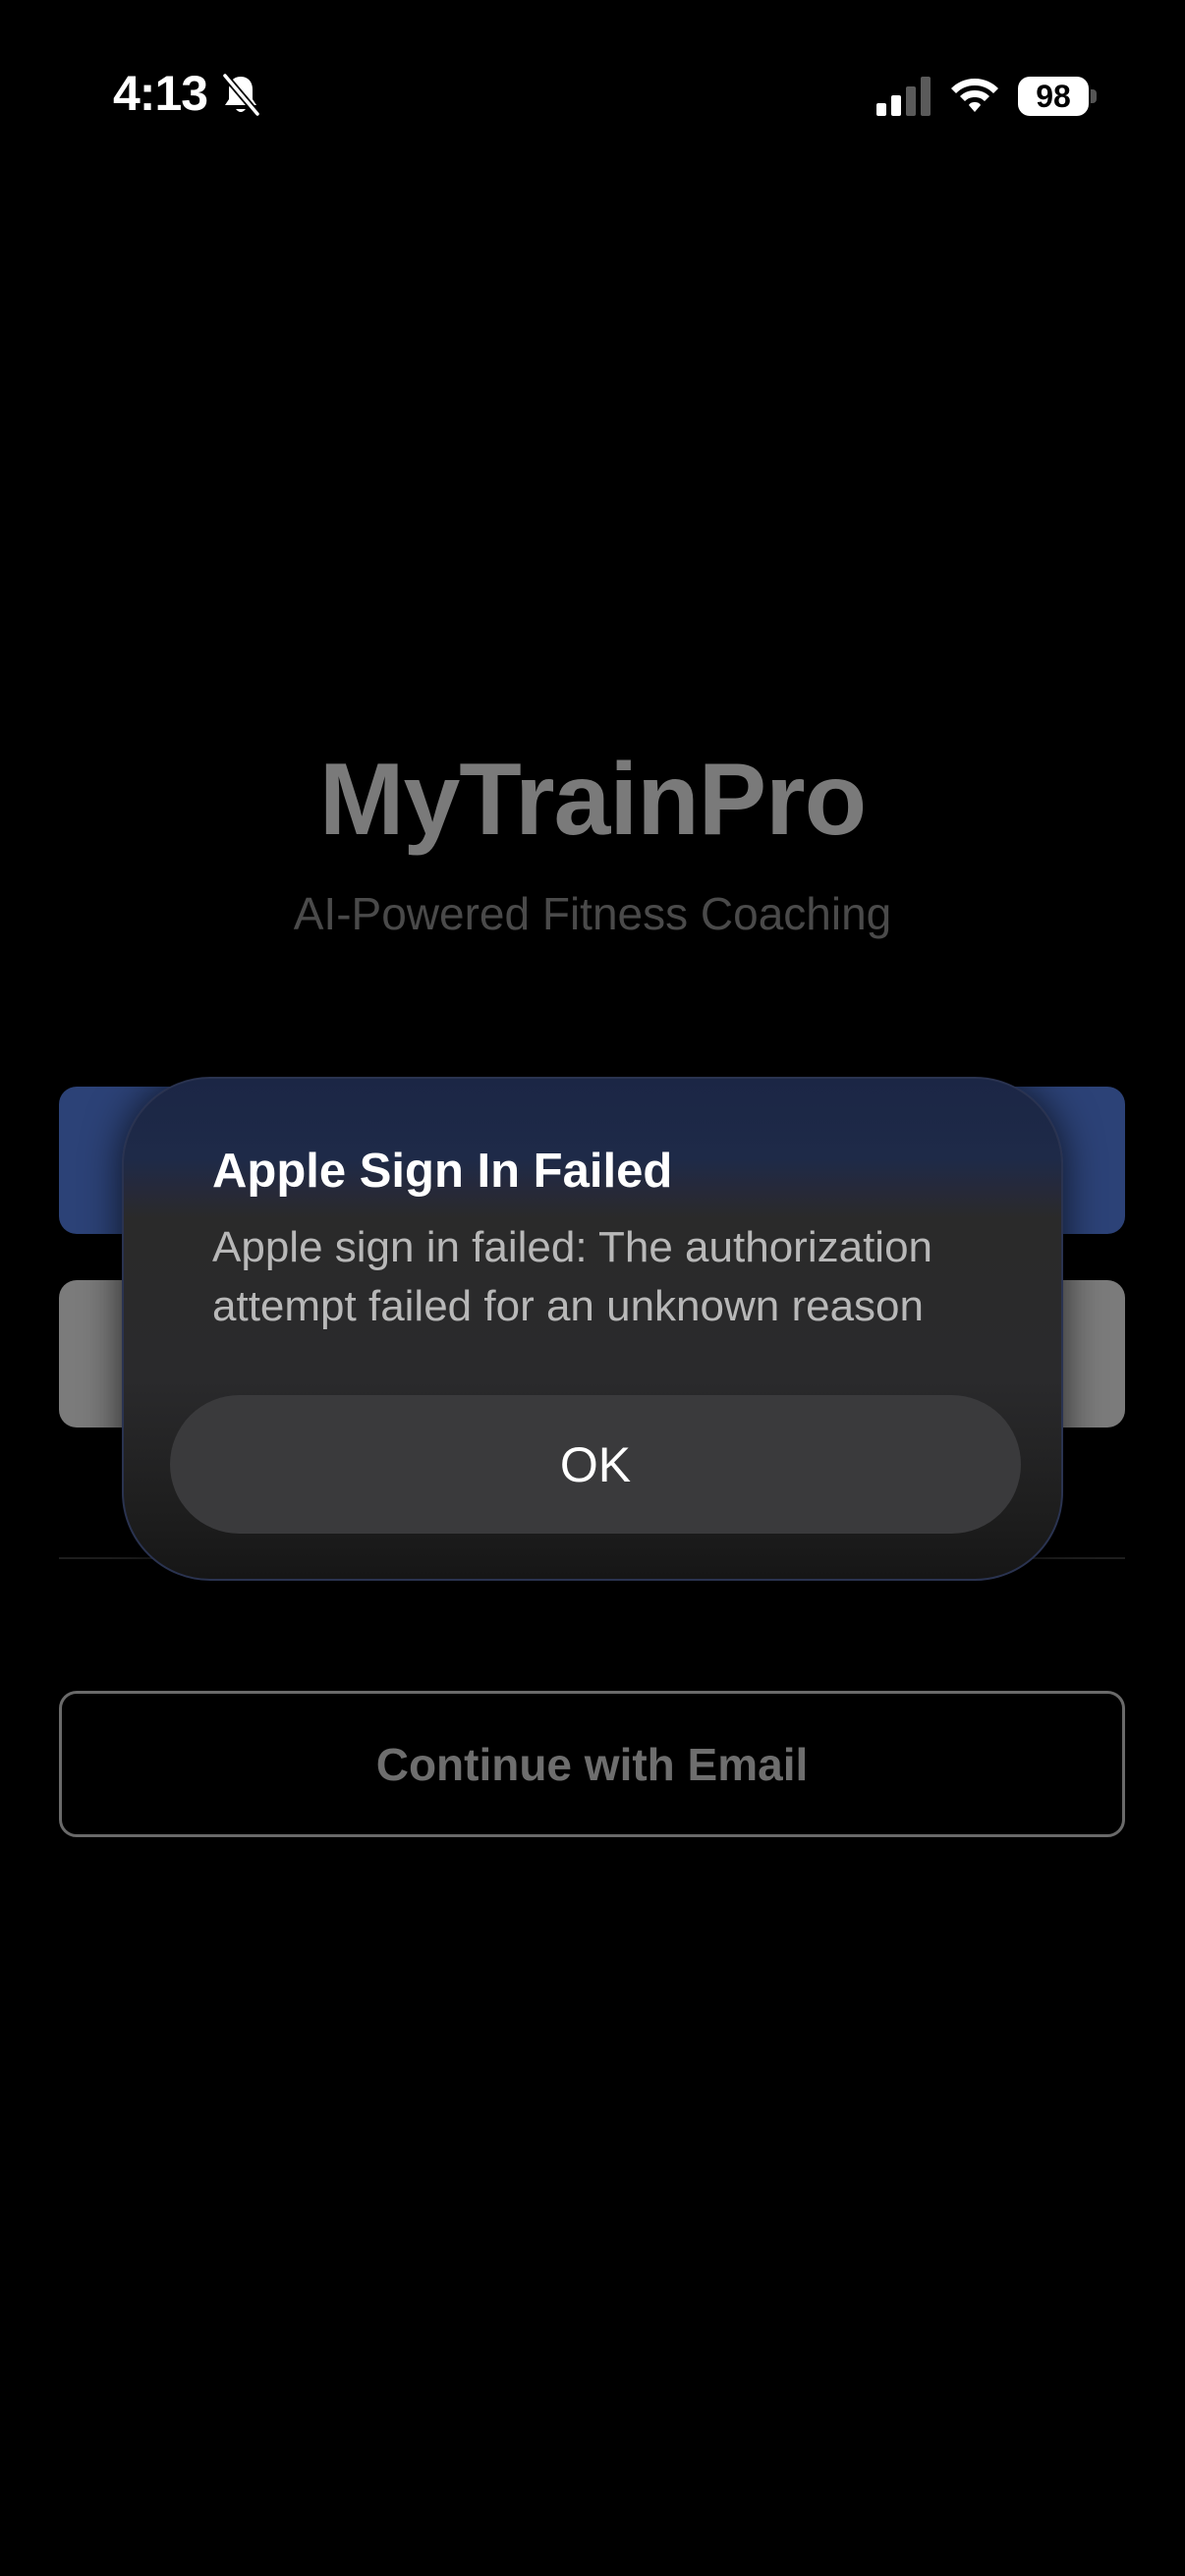 This screenshot has height=2576, width=1185. I want to click on battery-level: 98, so click(1053, 96).